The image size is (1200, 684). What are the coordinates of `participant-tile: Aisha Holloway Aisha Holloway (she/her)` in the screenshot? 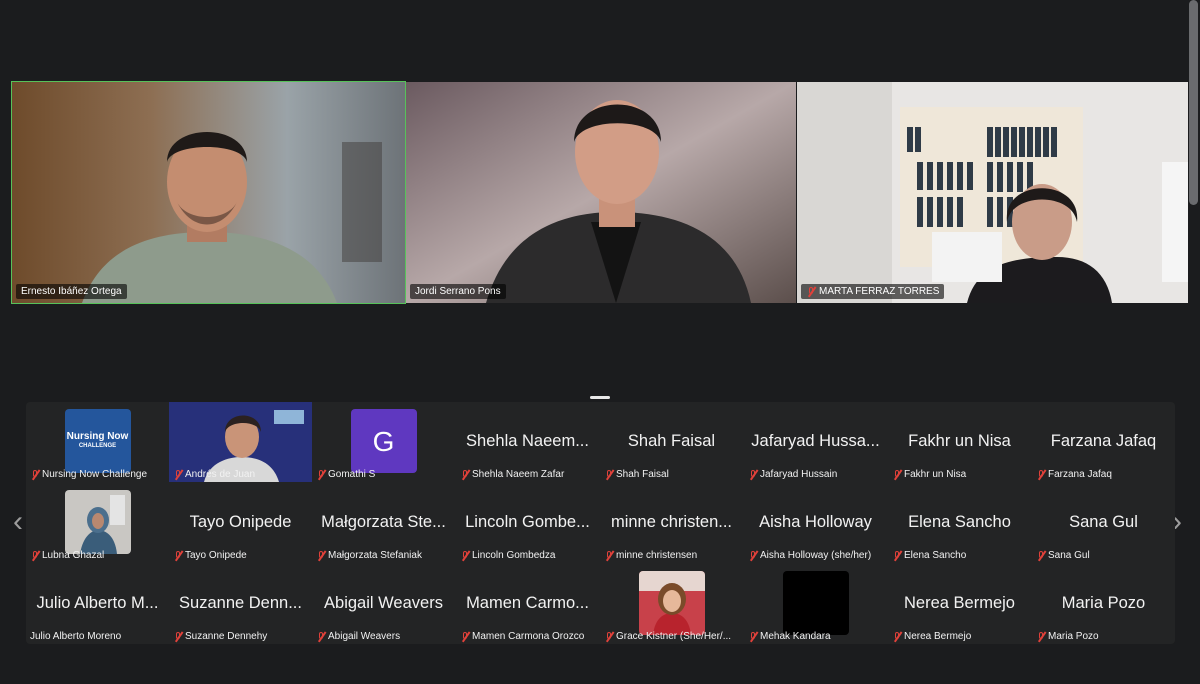 It's located at (815, 523).